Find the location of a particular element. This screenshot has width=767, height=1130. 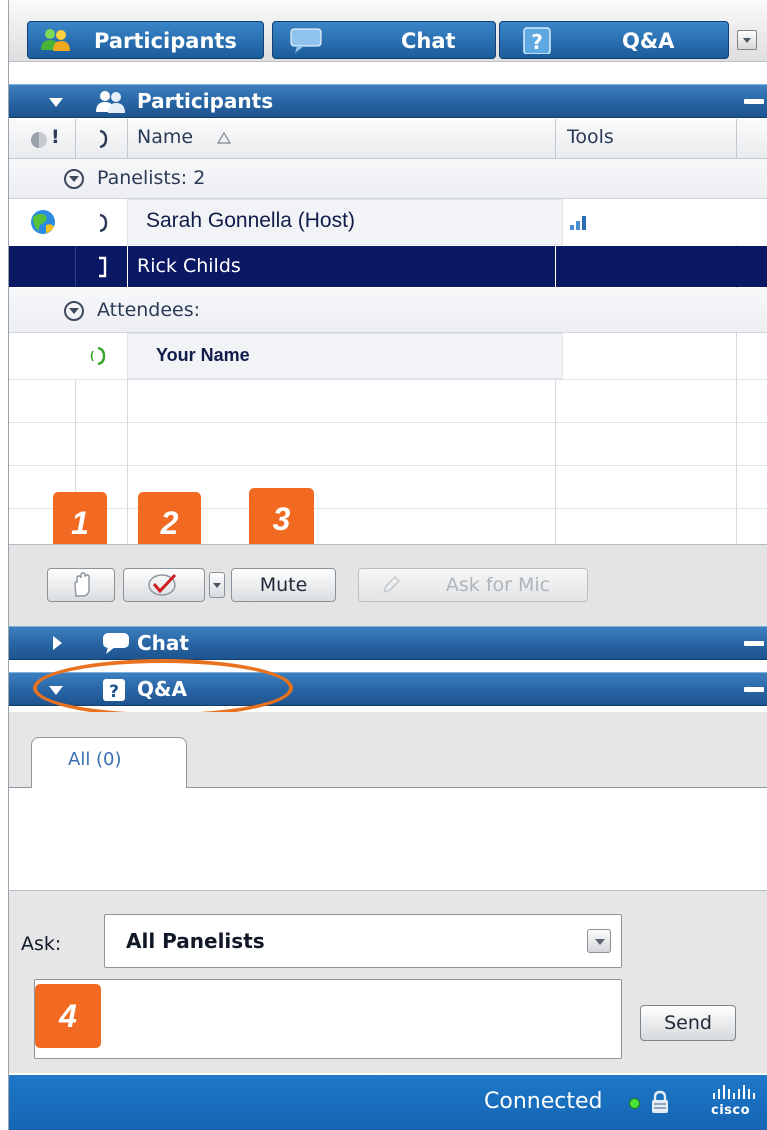

ask-for-mic-label: Ask for Mic is located at coordinates (498, 585).